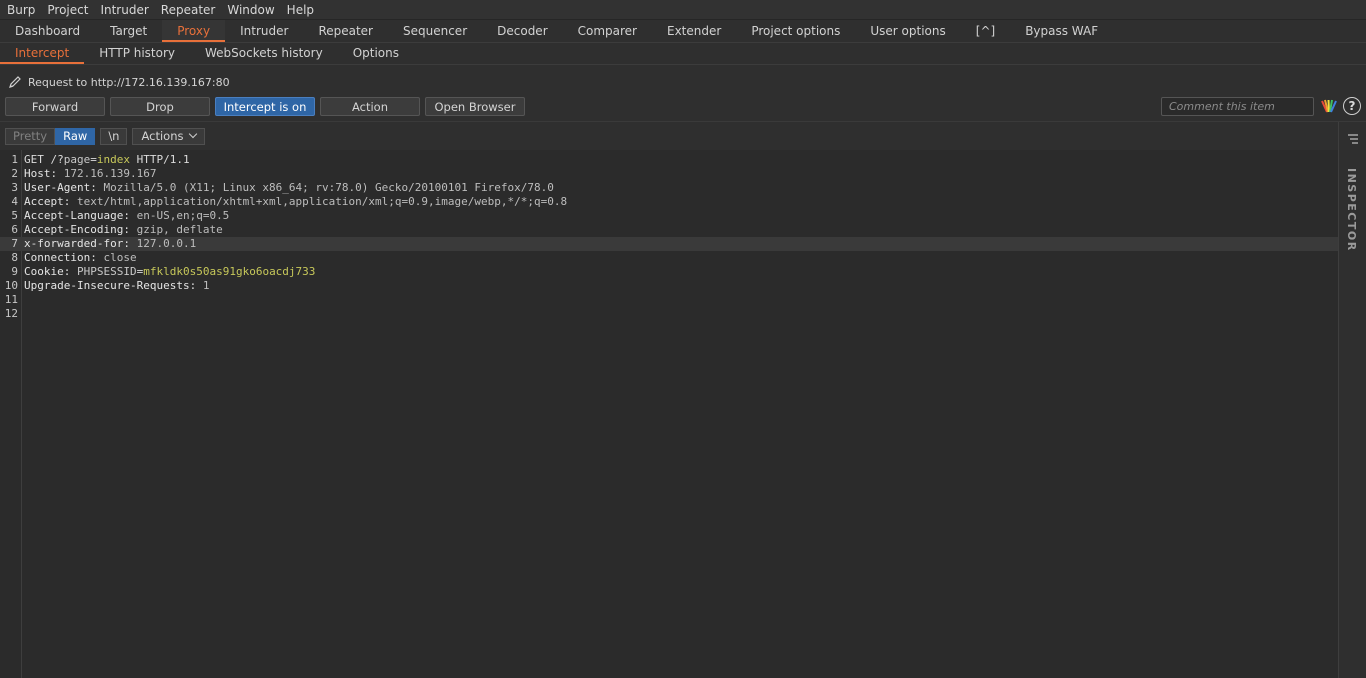  Describe the element at coordinates (120, 257) in the screenshot. I see `token-hval: close` at that location.